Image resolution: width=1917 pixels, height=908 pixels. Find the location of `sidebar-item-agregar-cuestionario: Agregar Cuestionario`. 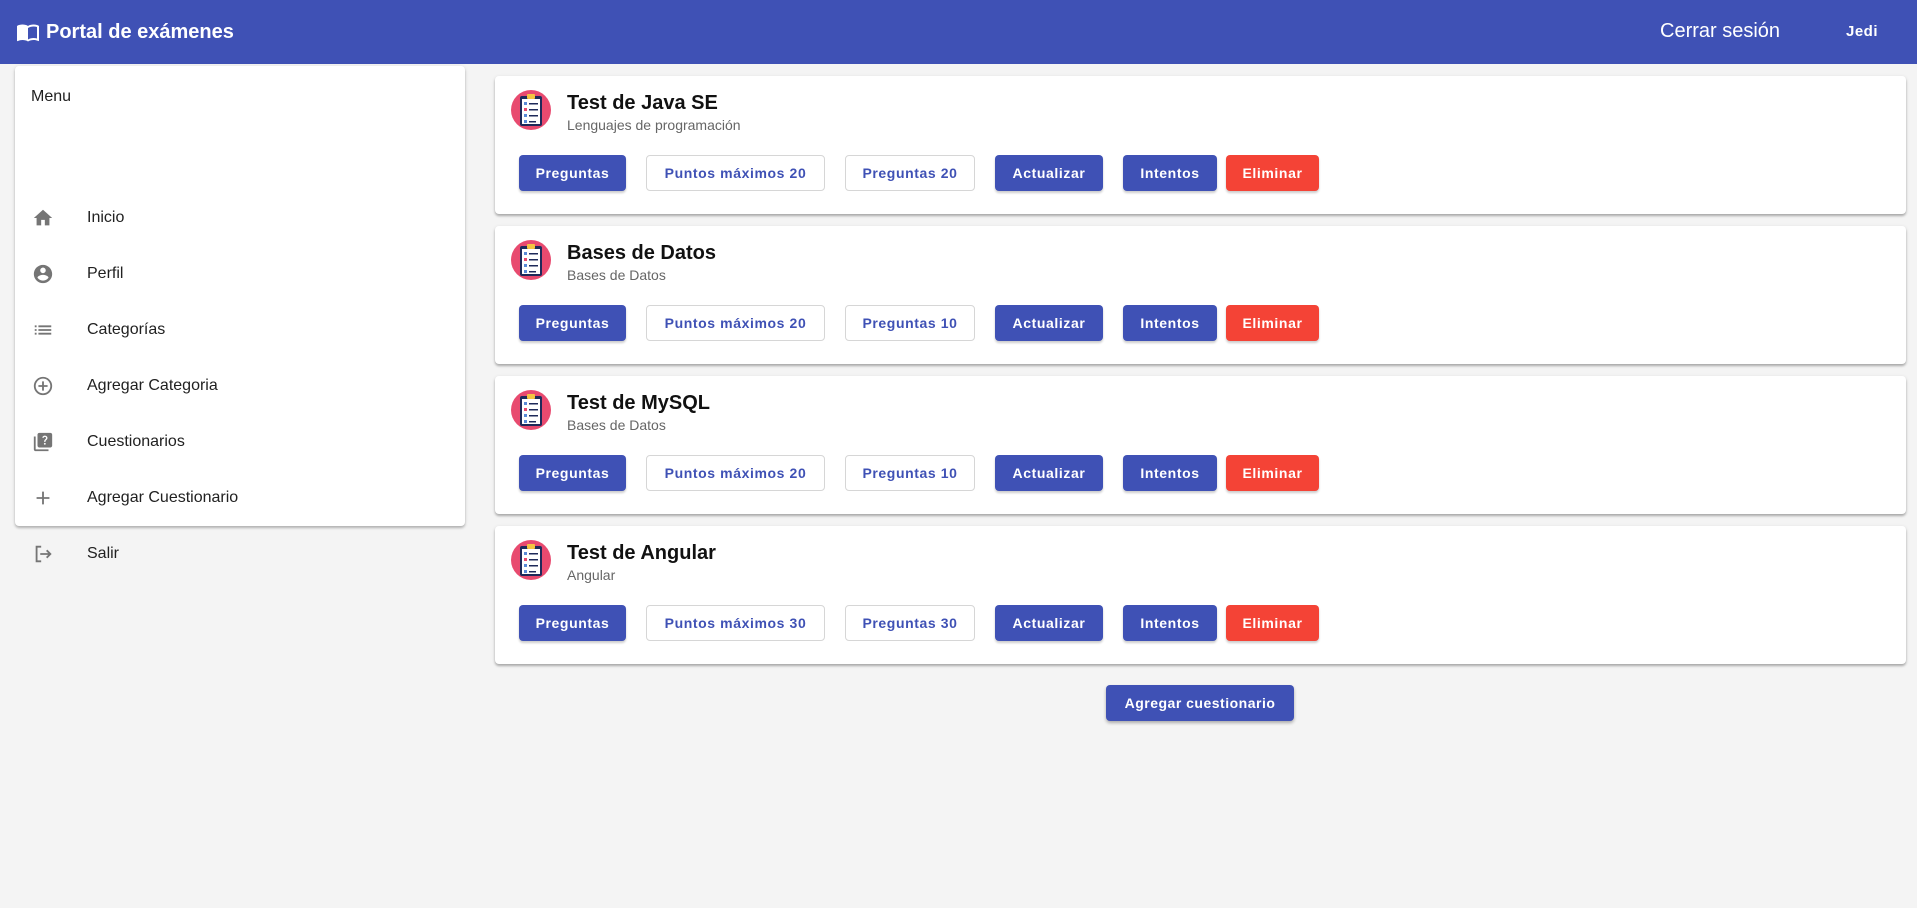

sidebar-item-agregar-cuestionario: Agregar Cuestionario is located at coordinates (240, 498).